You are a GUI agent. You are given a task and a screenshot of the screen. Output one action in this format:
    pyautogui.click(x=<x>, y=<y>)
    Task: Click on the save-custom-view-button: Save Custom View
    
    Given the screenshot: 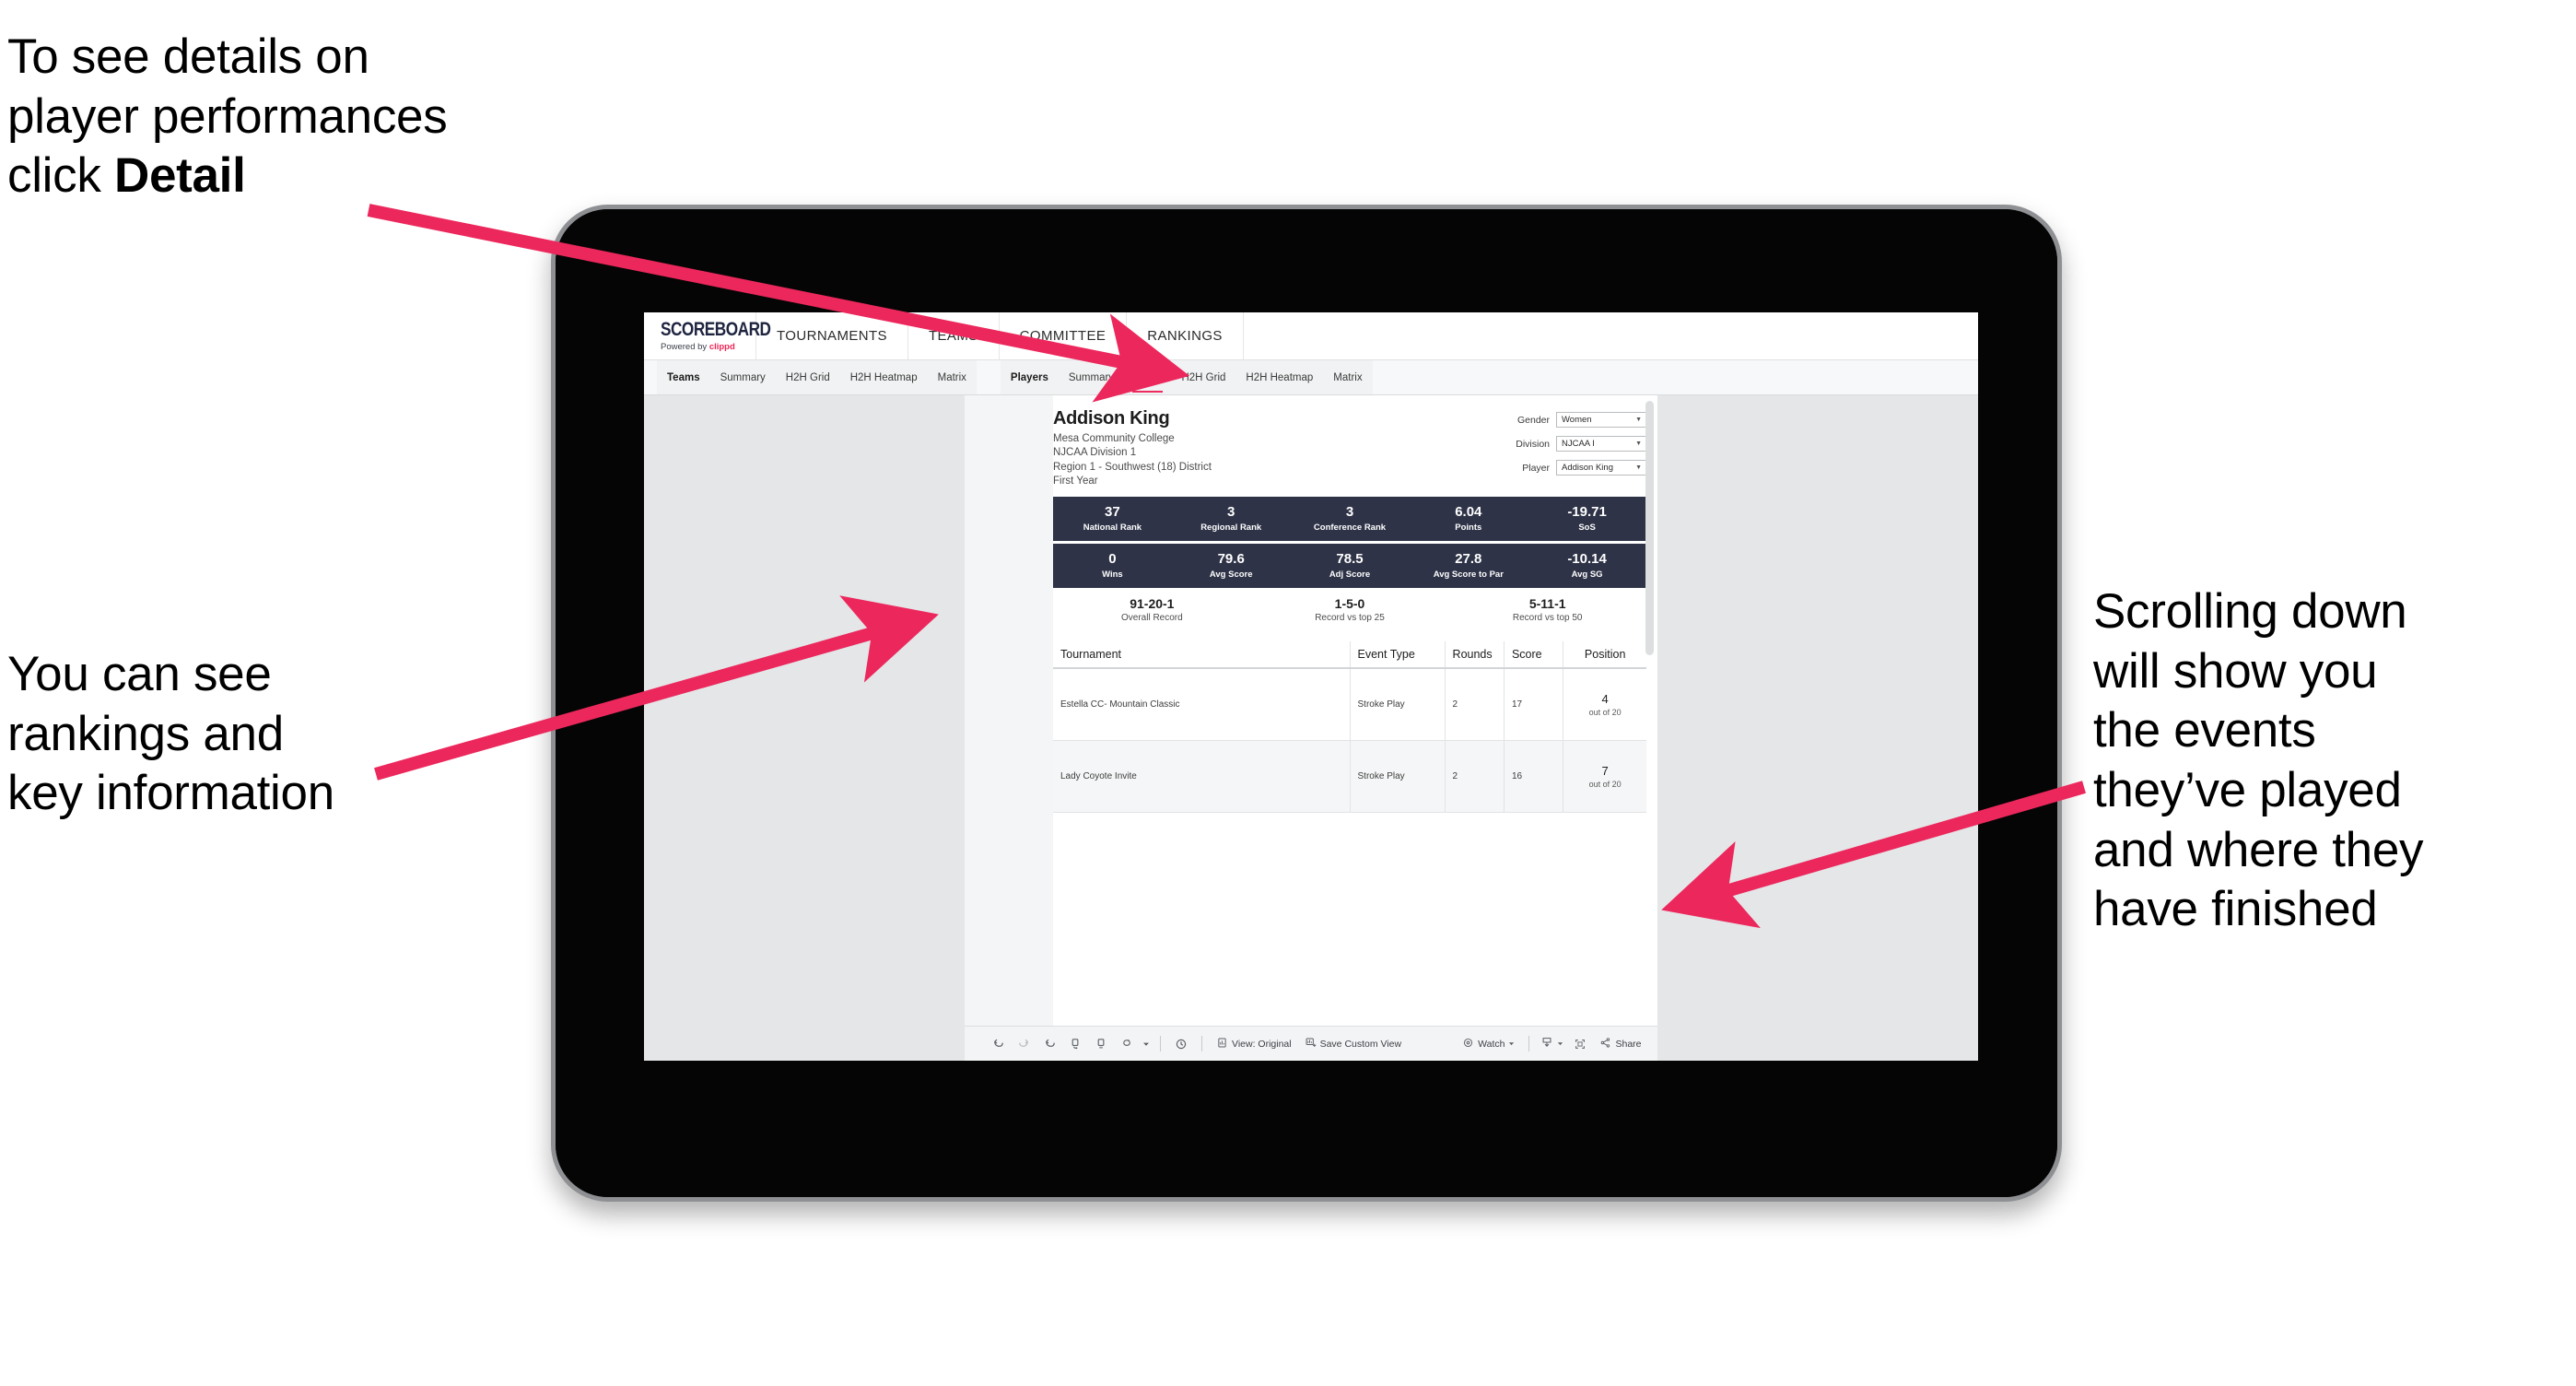 What is the action you would take?
    pyautogui.click(x=1353, y=1044)
    